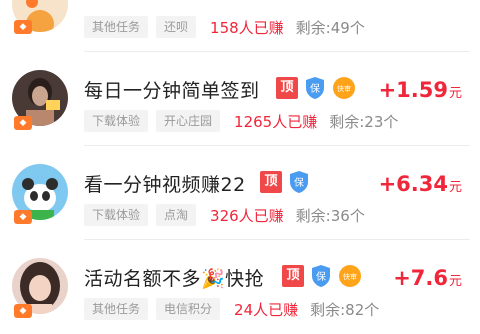  Describe the element at coordinates (176, 215) in the screenshot. I see `app-tag: 点淘` at that location.